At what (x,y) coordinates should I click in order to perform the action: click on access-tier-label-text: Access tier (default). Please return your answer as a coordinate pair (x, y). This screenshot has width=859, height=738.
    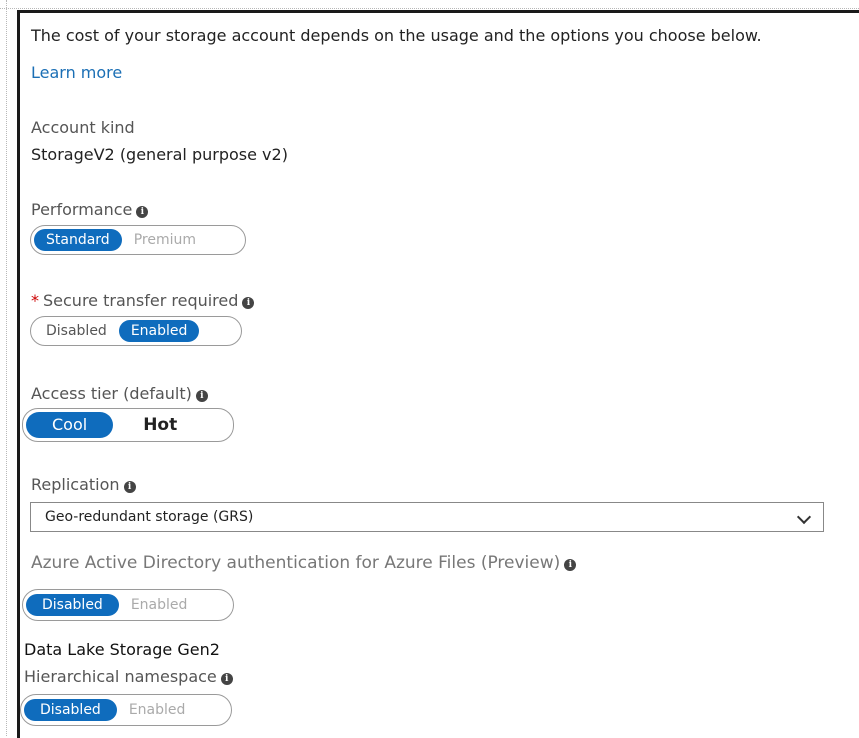
    Looking at the image, I should click on (111, 393).